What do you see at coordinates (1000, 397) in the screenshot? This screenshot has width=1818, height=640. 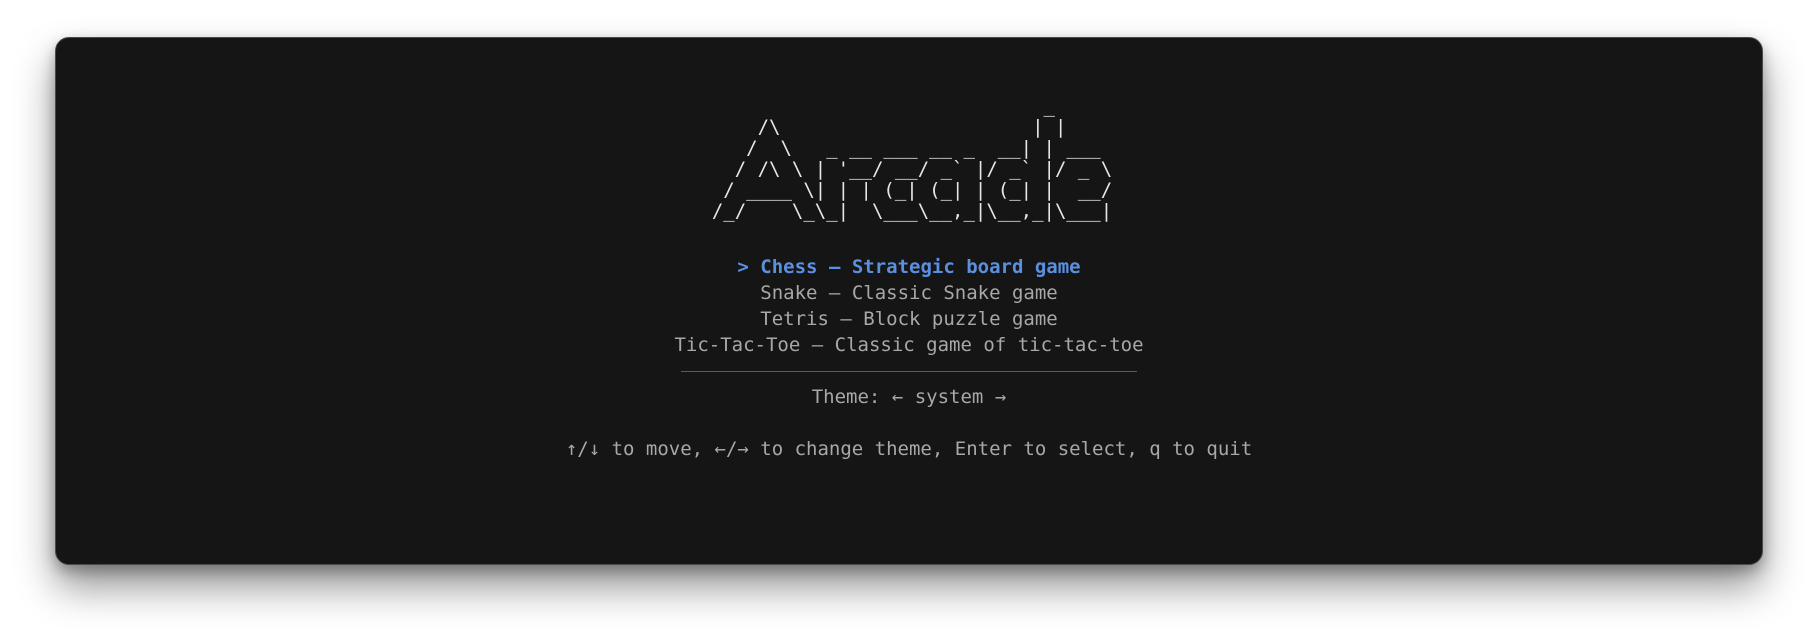 I see `theme-right-arrow-icon: →` at bounding box center [1000, 397].